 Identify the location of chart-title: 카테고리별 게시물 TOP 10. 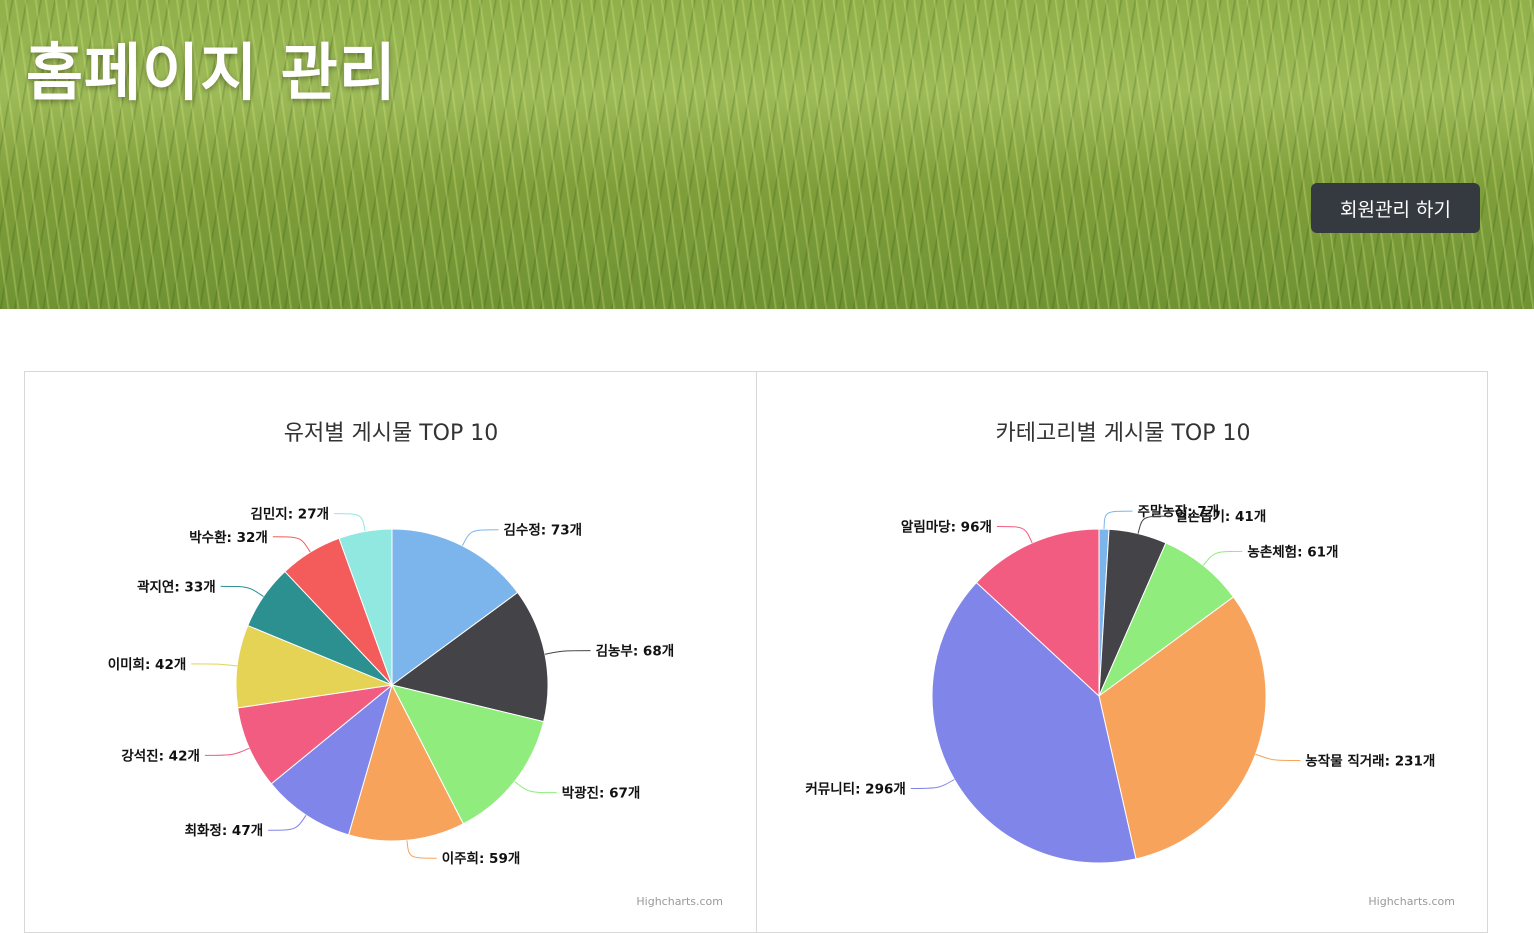
(1123, 433).